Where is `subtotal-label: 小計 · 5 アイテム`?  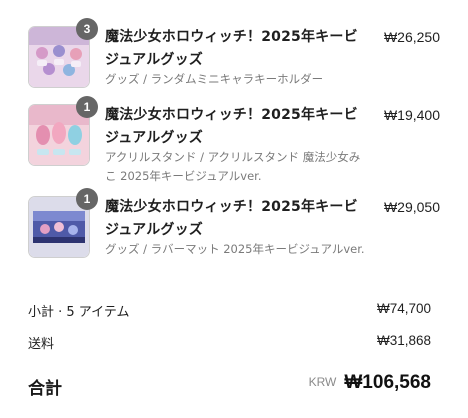 subtotal-label: 小計 · 5 アイテム is located at coordinates (79, 312).